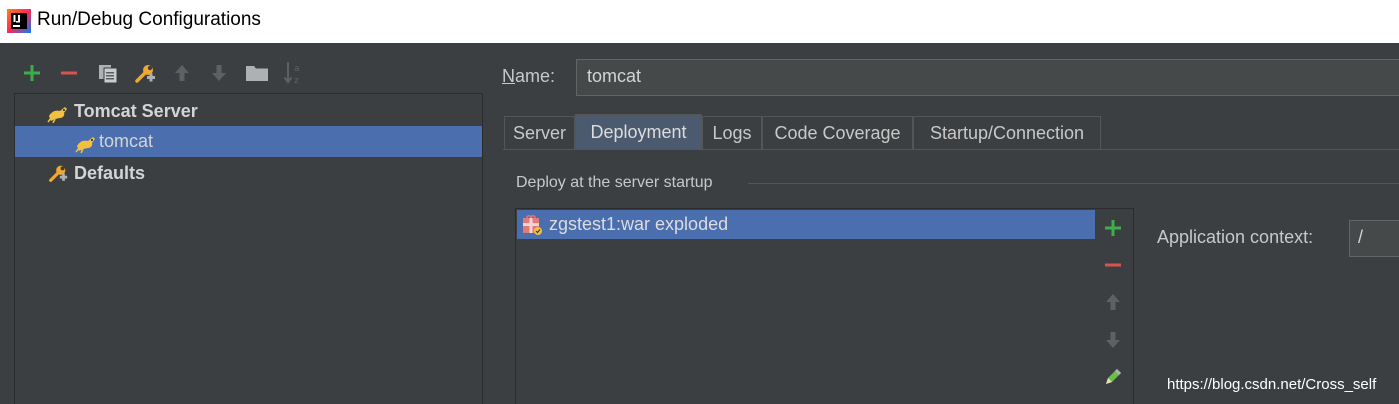 This screenshot has height=404, width=1399. What do you see at coordinates (297, 69) in the screenshot?
I see `svg-text: a` at bounding box center [297, 69].